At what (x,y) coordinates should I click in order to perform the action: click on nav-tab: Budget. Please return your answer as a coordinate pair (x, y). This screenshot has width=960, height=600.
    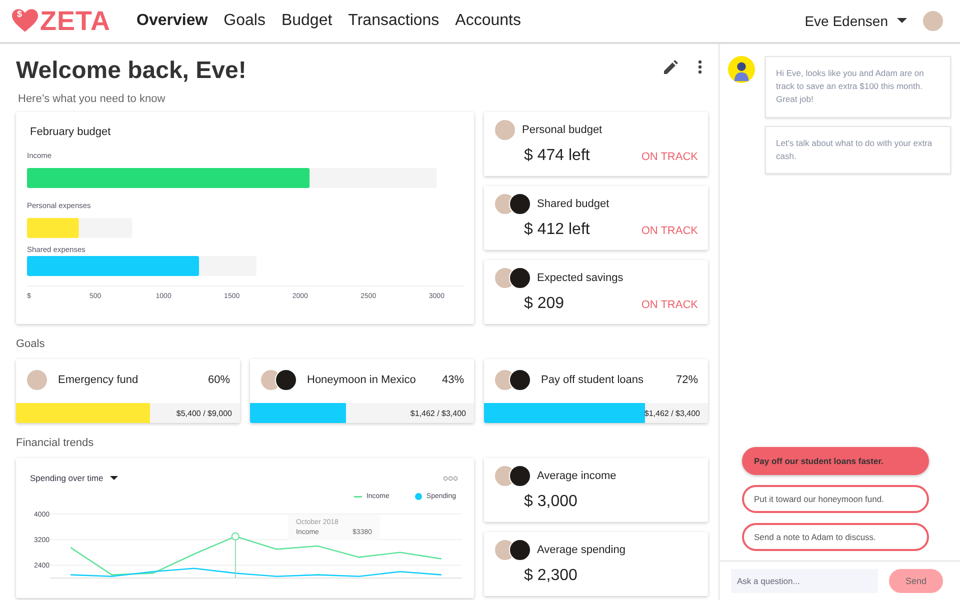
    Looking at the image, I should click on (306, 21).